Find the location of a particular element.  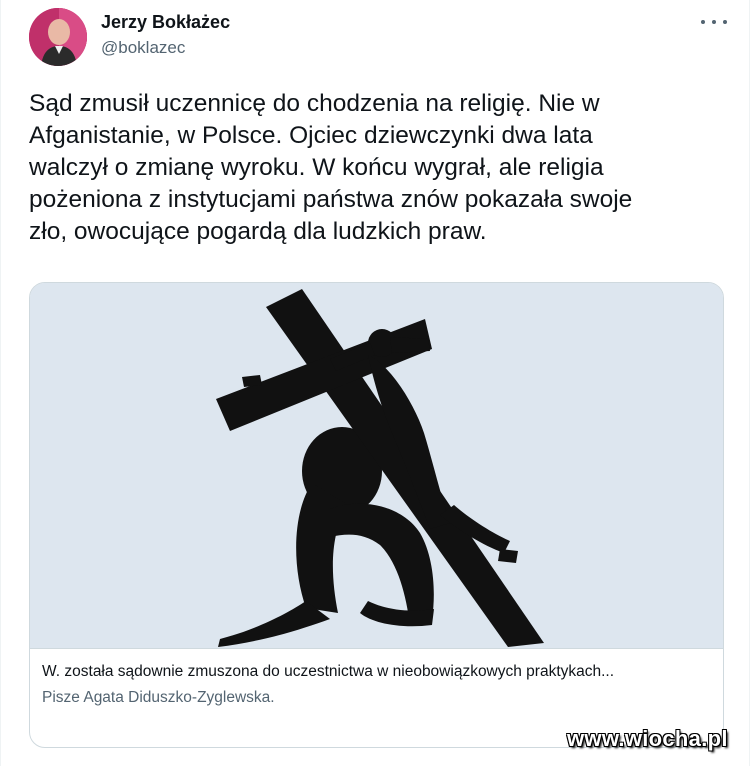

avatar is located at coordinates (58, 37).